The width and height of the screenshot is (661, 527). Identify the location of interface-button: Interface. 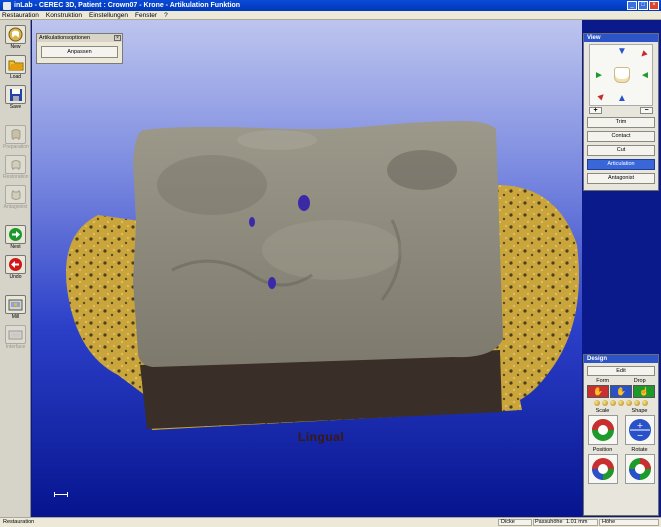
(15, 338).